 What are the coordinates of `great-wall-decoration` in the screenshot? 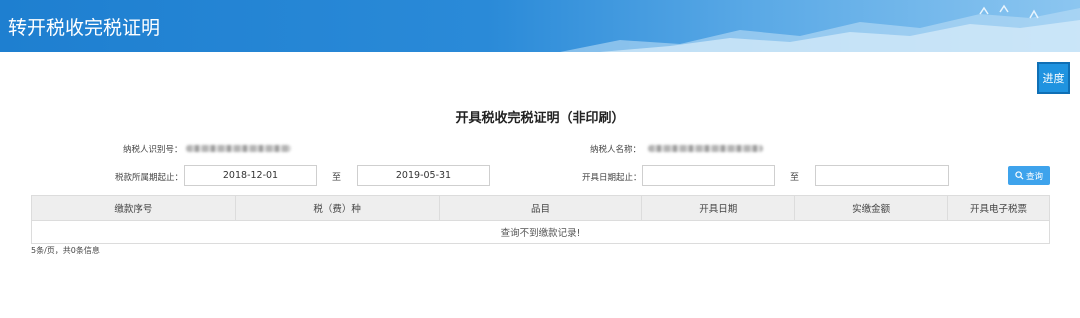 It's located at (820, 28).